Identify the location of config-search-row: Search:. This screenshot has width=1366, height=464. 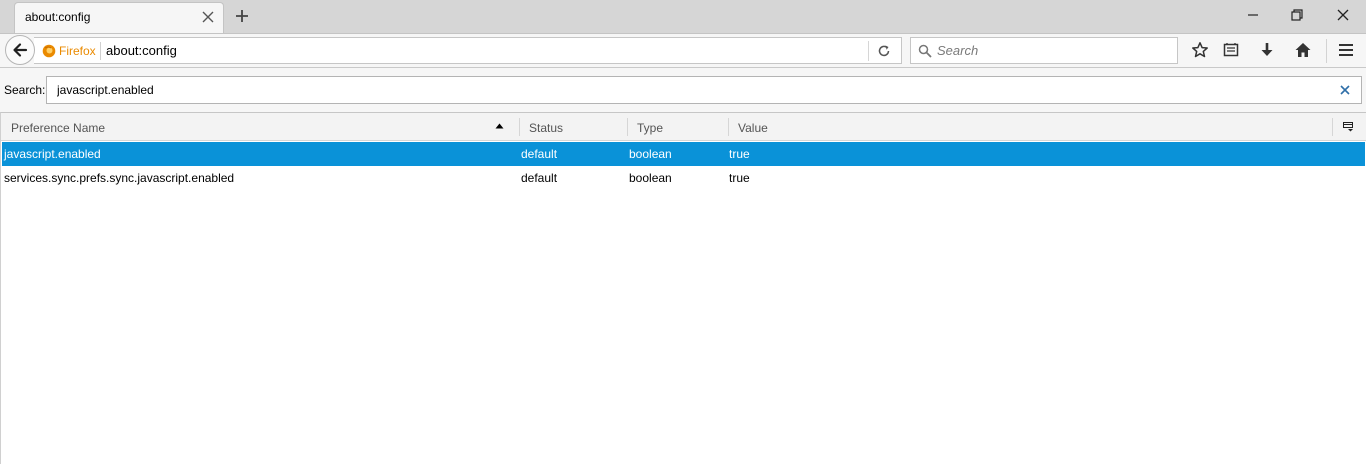
(683, 90).